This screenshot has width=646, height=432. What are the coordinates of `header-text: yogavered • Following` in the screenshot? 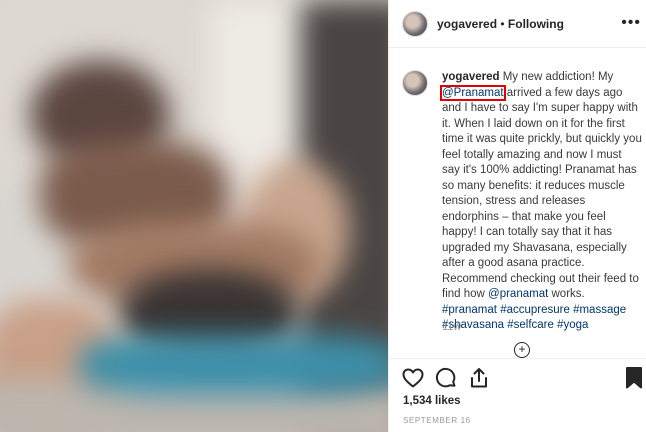 It's located at (500, 24).